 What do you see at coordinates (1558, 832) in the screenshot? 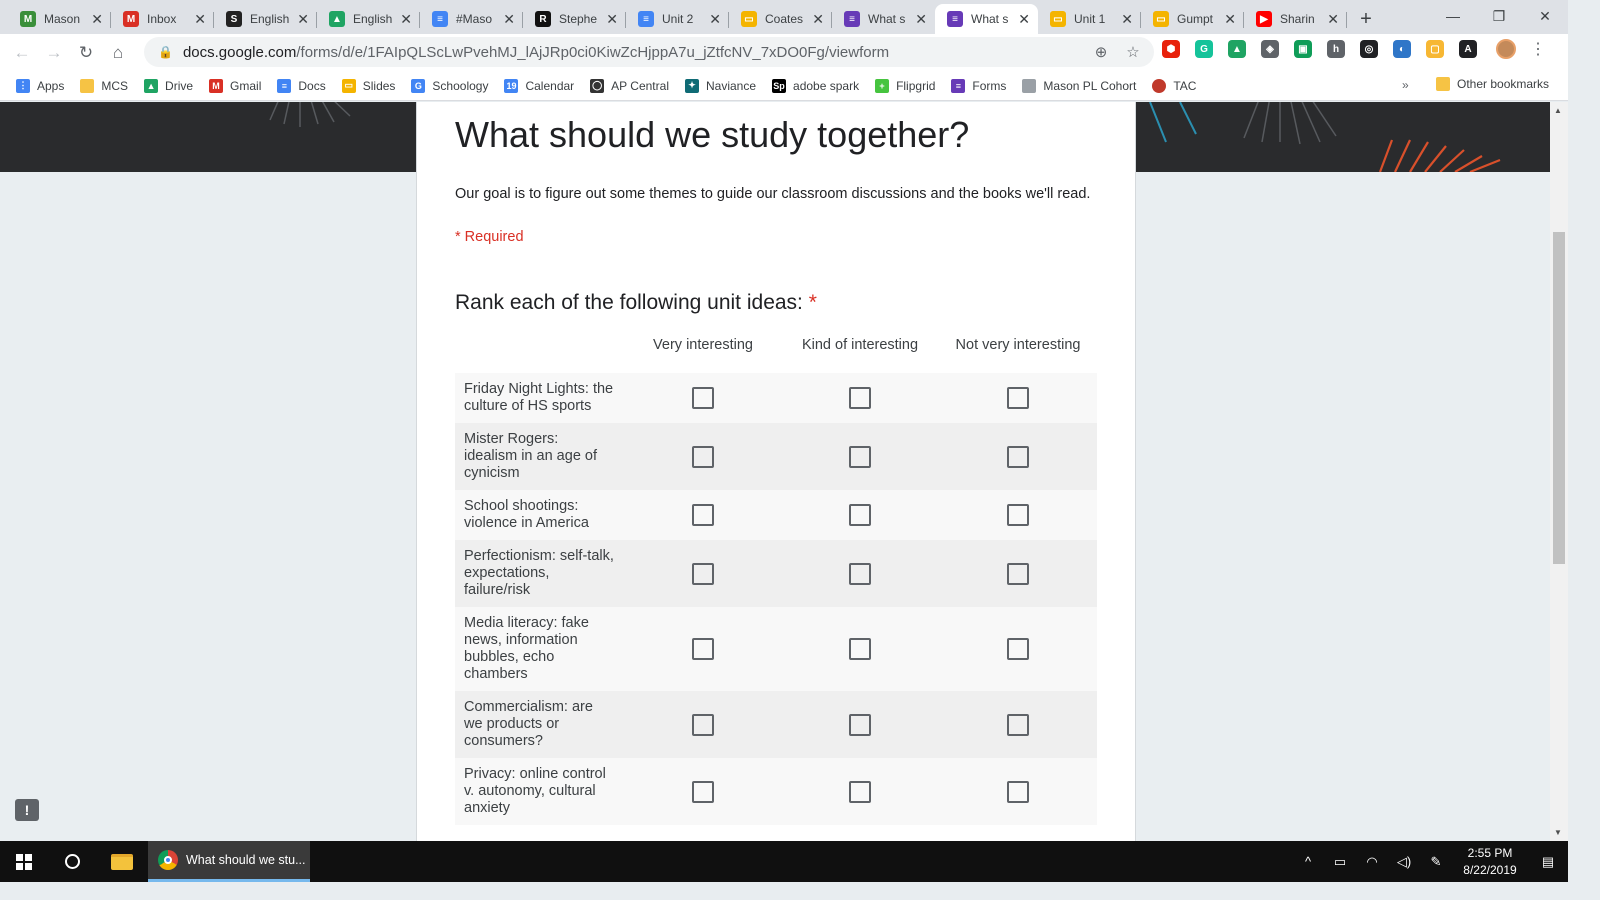
I see `scroll-down-arrow-icon: ▼` at bounding box center [1558, 832].